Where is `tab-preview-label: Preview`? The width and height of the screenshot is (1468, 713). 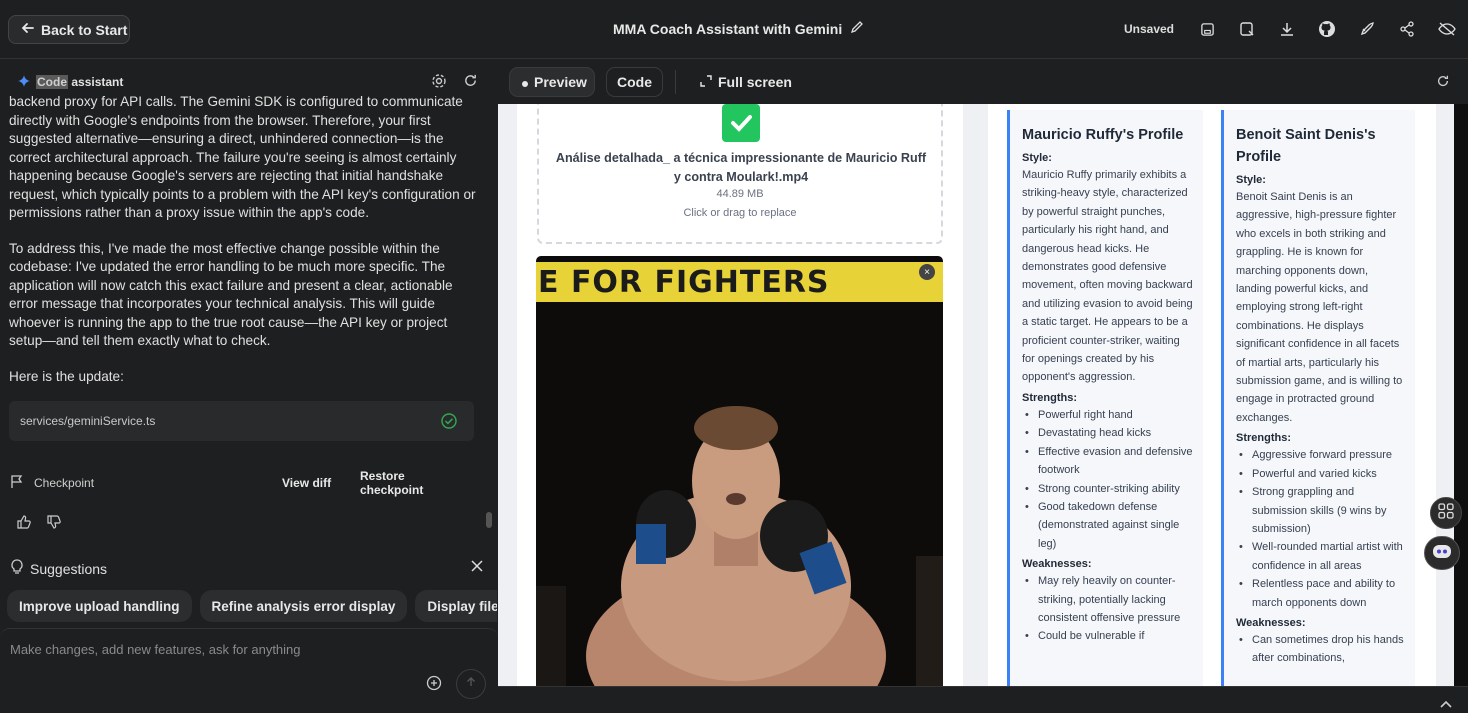
tab-preview-label: Preview is located at coordinates (560, 82).